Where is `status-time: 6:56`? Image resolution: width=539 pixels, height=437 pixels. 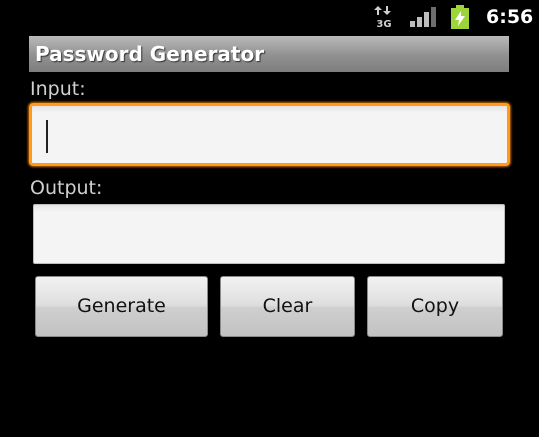 status-time: 6:56 is located at coordinates (510, 17).